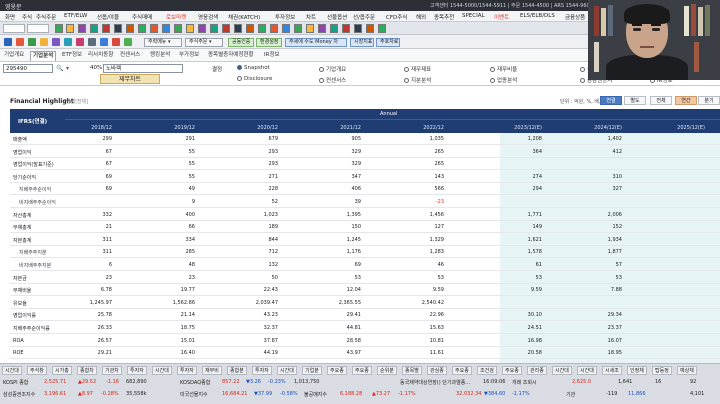 The width and height of the screenshot is (720, 404). Describe the element at coordinates (417, 80) in the screenshot. I see `view-radio: 지분분석` at that location.